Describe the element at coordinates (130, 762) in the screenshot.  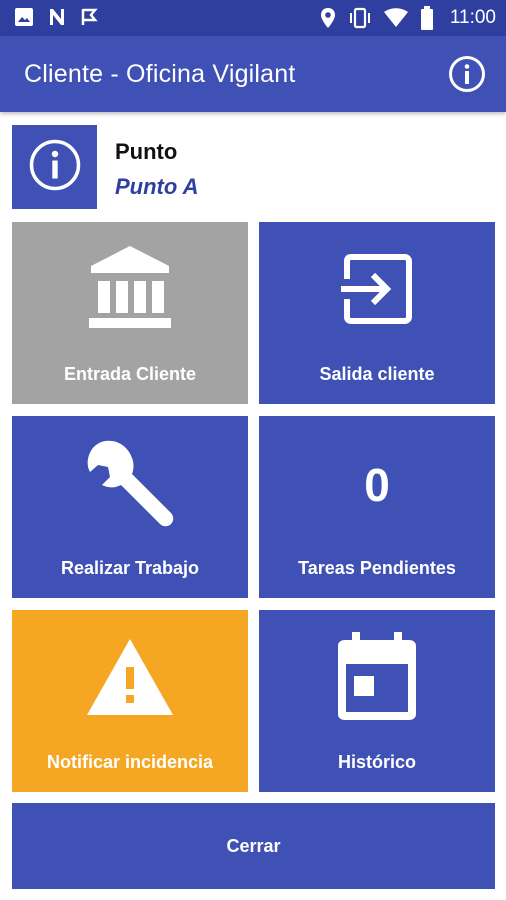
I see `tile-label: Notificar incidencia` at that location.